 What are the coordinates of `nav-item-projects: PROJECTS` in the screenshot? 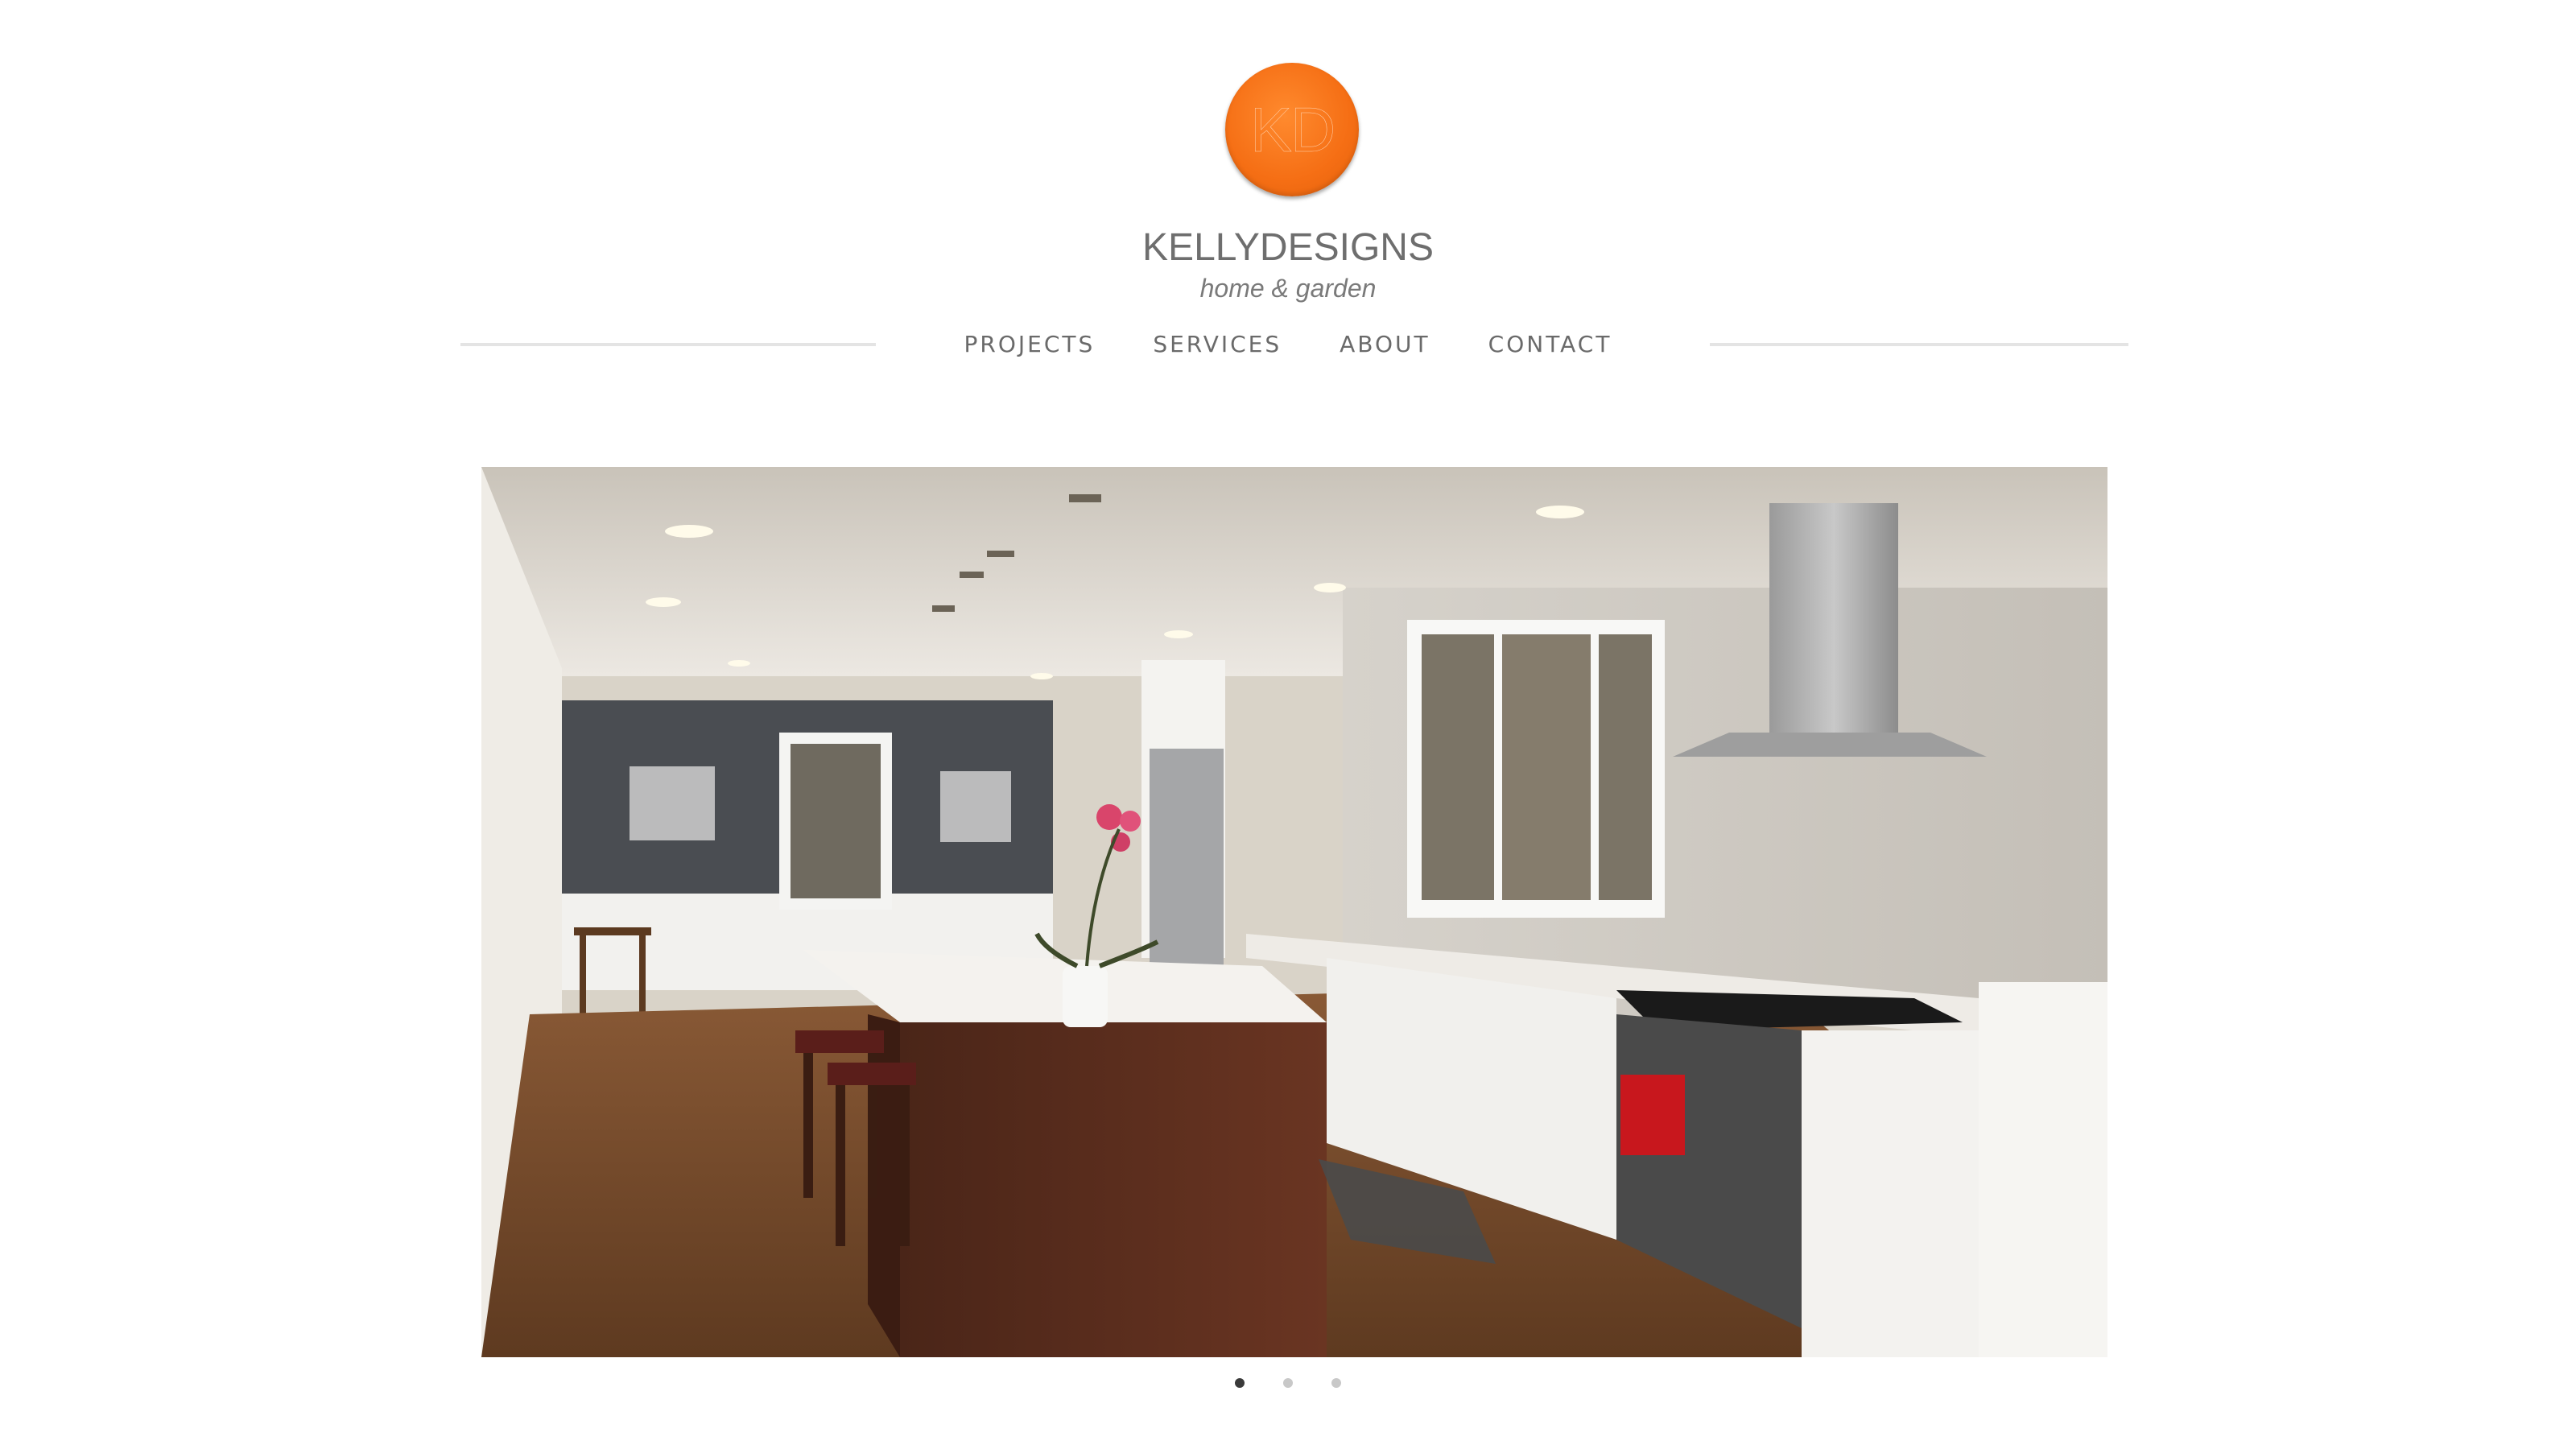 It's located at (1030, 344).